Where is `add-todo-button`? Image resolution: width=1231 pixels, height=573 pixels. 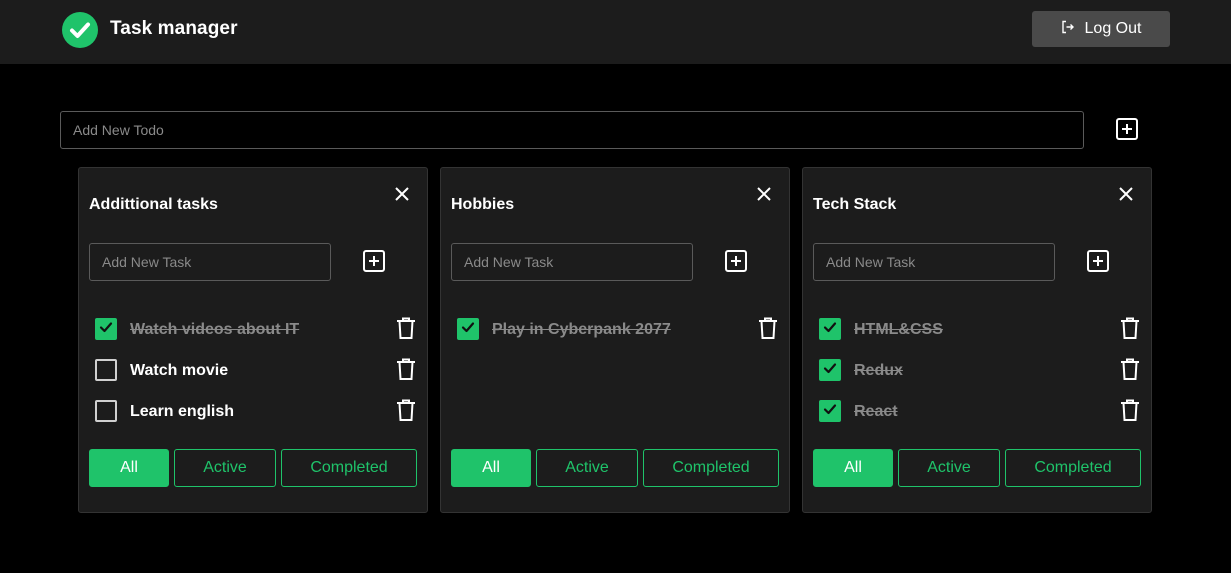 add-todo-button is located at coordinates (1127, 130).